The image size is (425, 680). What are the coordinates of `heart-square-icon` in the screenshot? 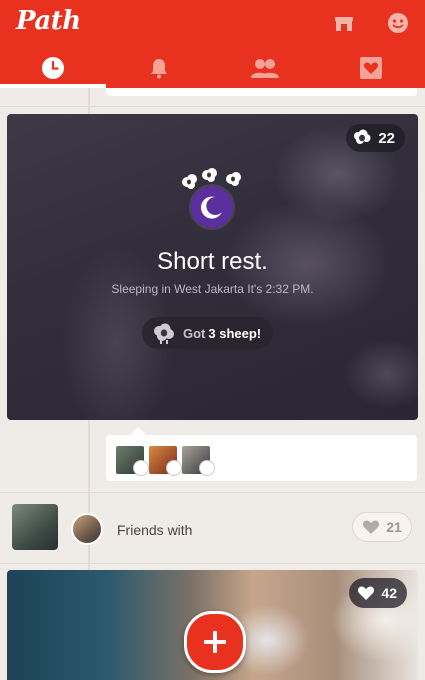 It's located at (371, 68).